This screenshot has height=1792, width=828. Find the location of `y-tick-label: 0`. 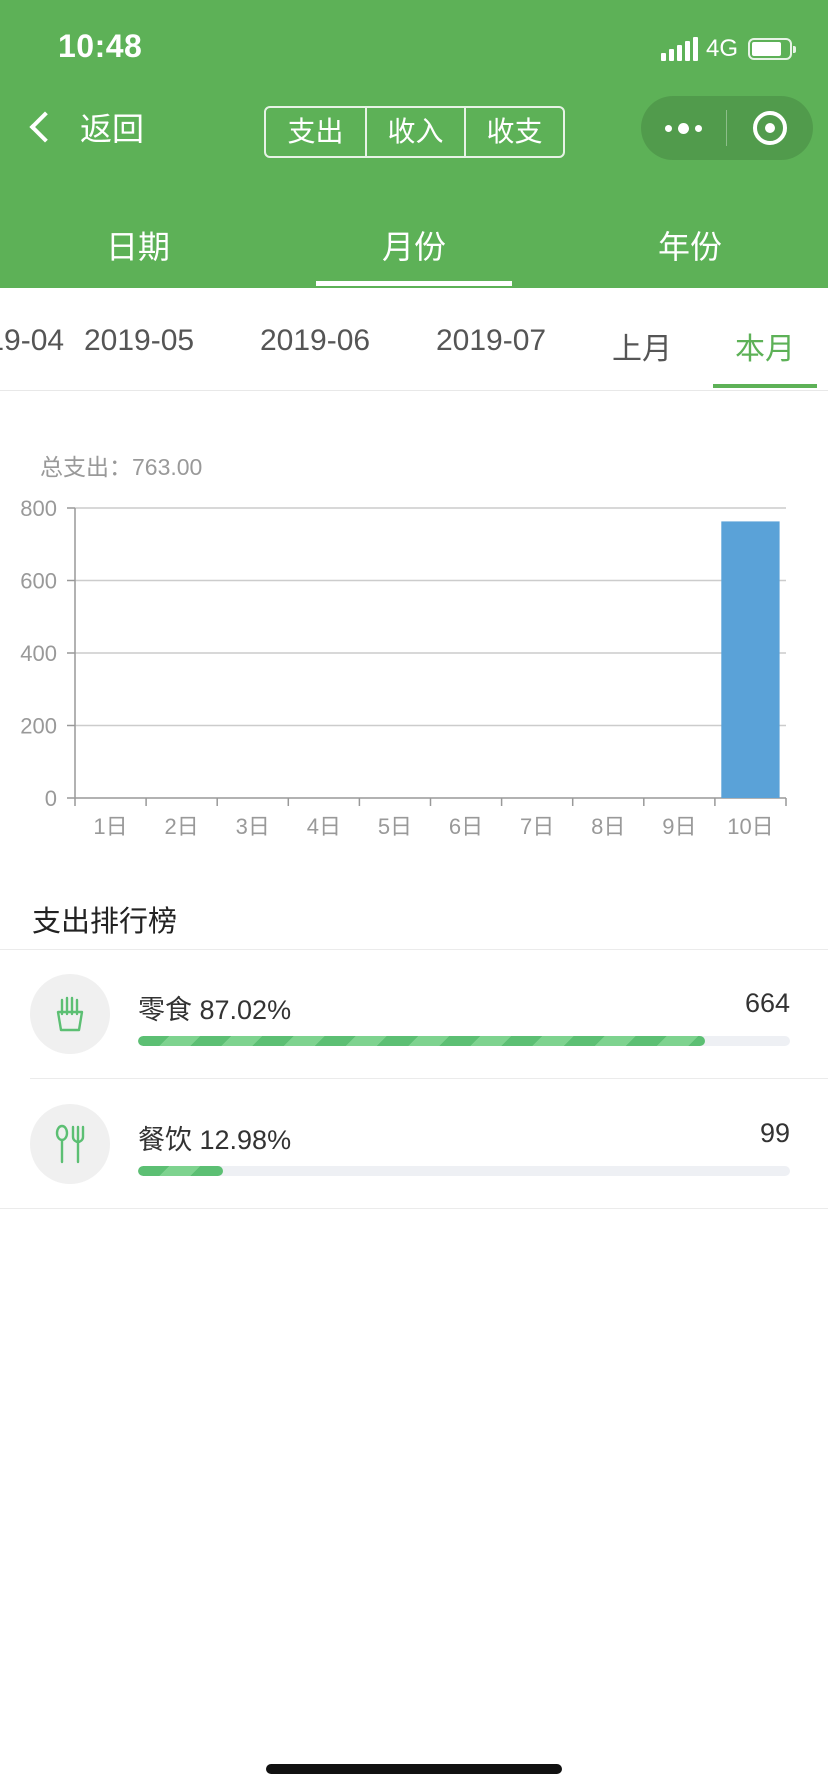

y-tick-label: 0 is located at coordinates (51, 798).